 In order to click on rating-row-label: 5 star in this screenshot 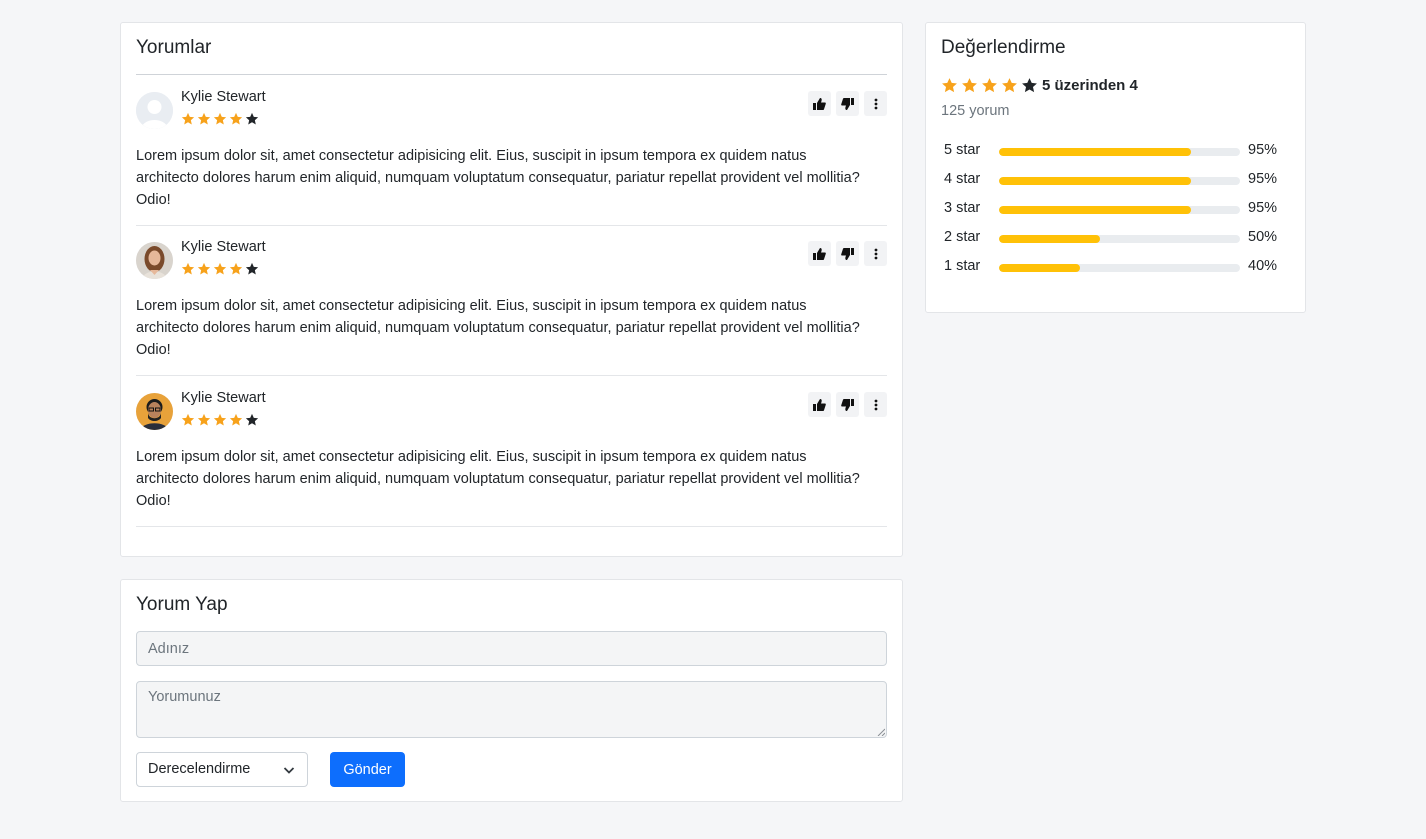, I will do `click(962, 150)`.